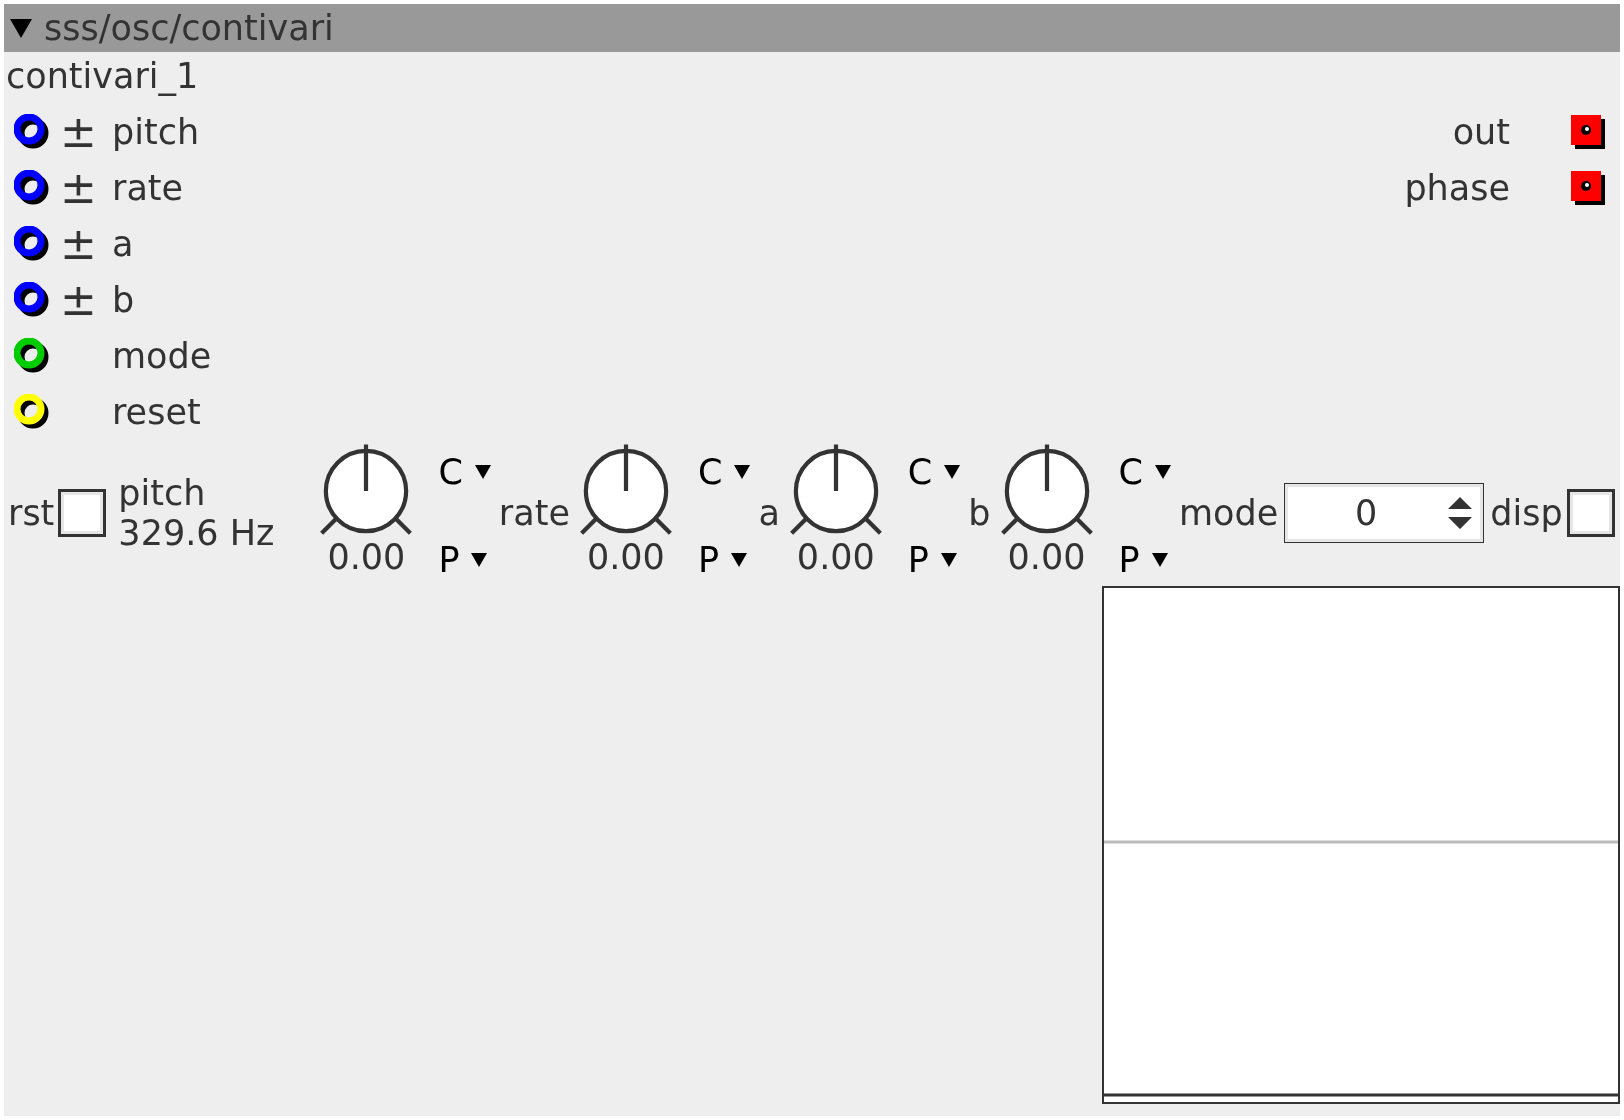 The image size is (1624, 1120). I want to click on up-down-arrows-icon, so click(1460, 513).